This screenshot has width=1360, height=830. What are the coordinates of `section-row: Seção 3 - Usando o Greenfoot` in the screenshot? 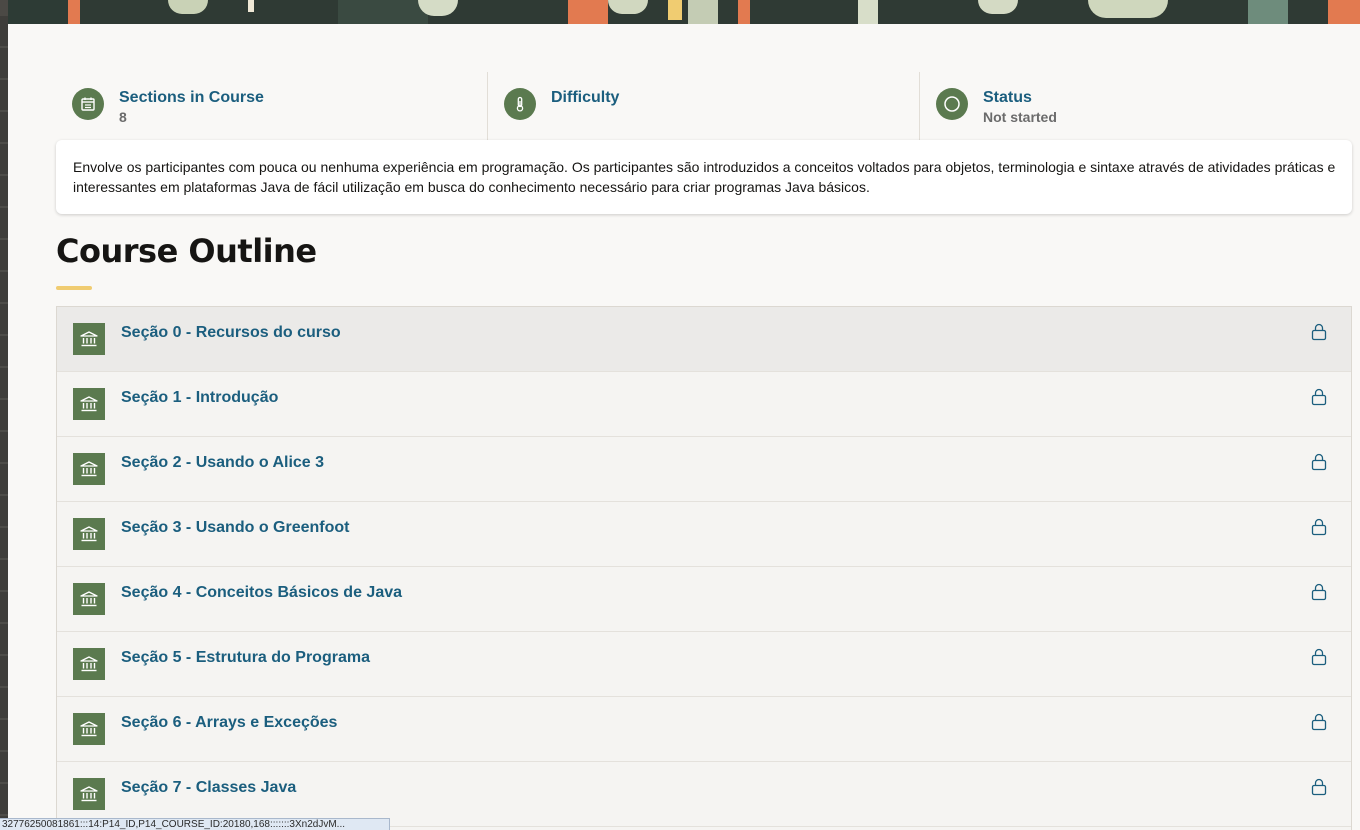 It's located at (704, 534).